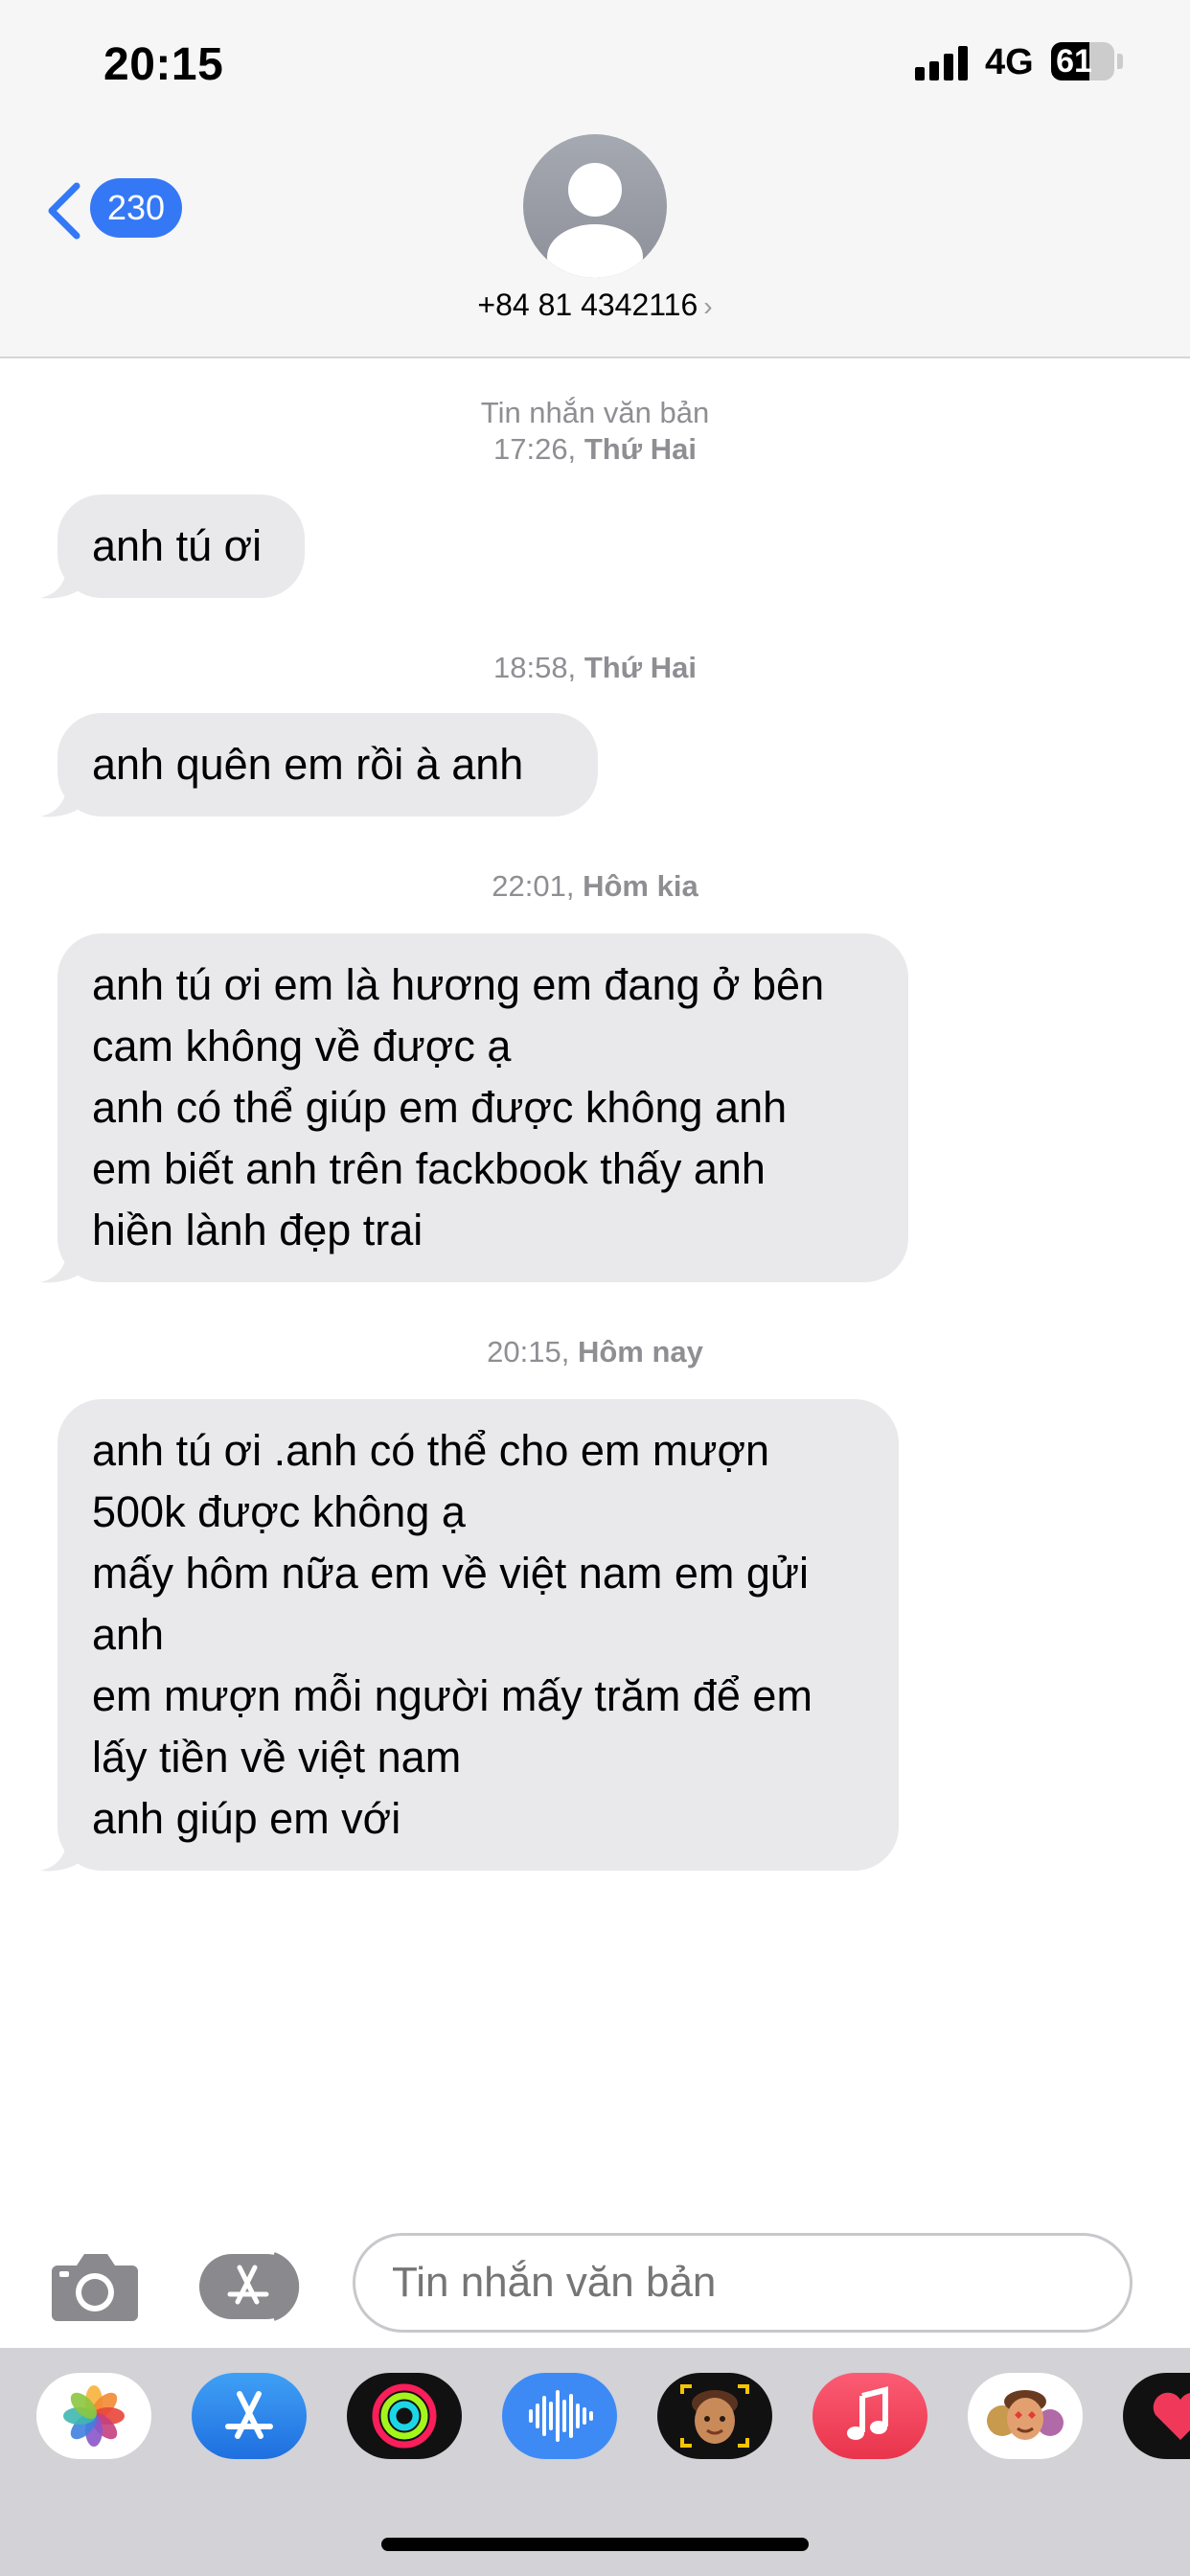  I want to click on status-time: 20:15, so click(163, 64).